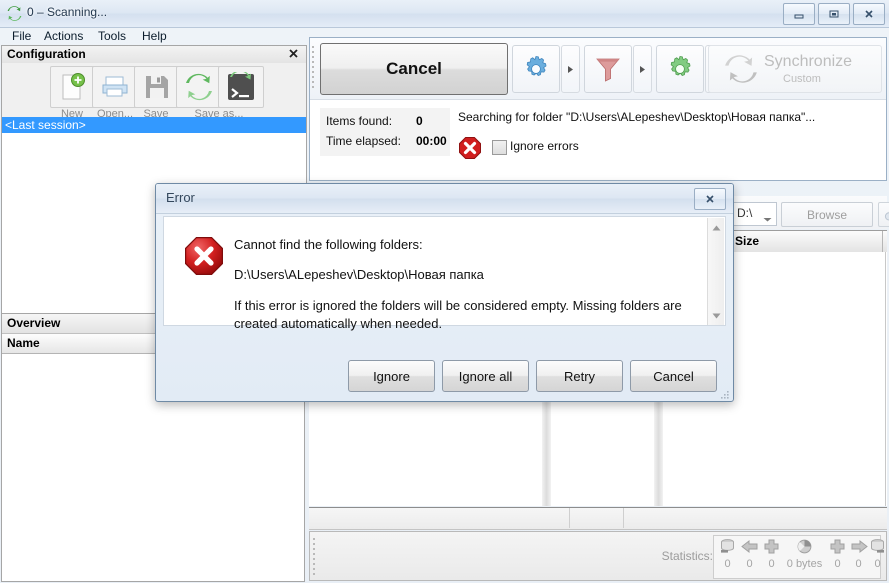 Image resolution: width=889 pixels, height=583 pixels. I want to click on synchronize-button: Synchronize Custom, so click(795, 69).